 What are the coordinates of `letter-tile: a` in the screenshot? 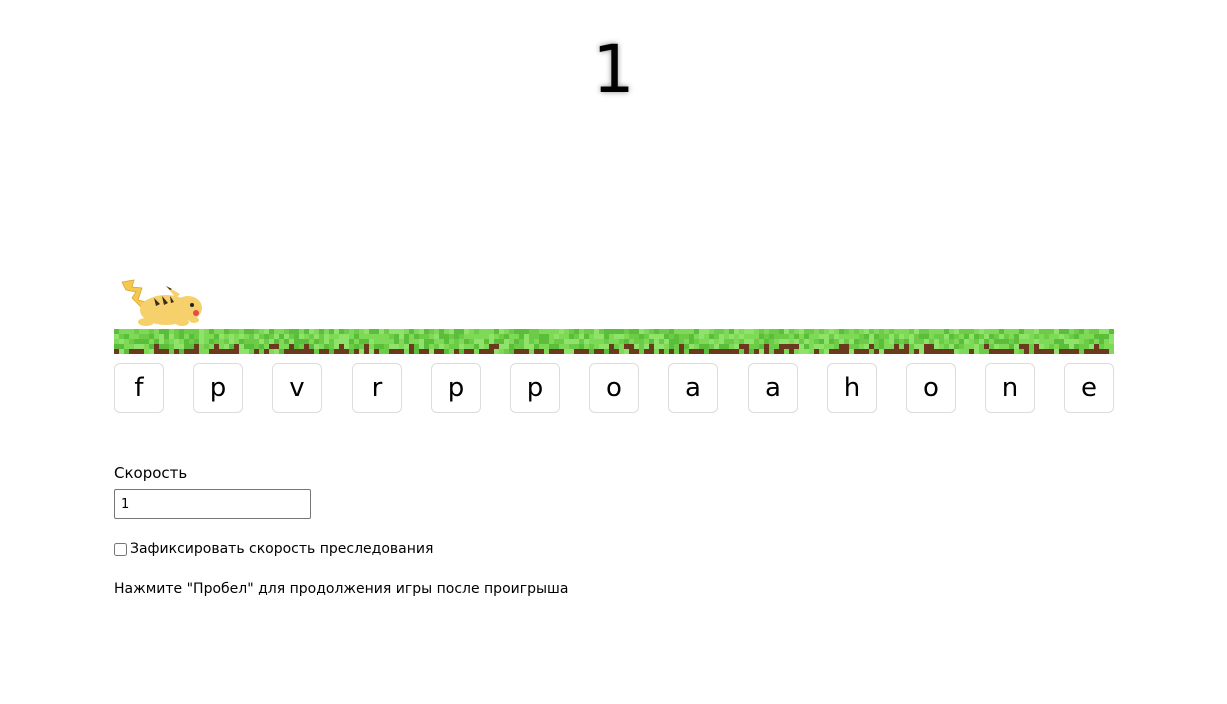 It's located at (773, 388).